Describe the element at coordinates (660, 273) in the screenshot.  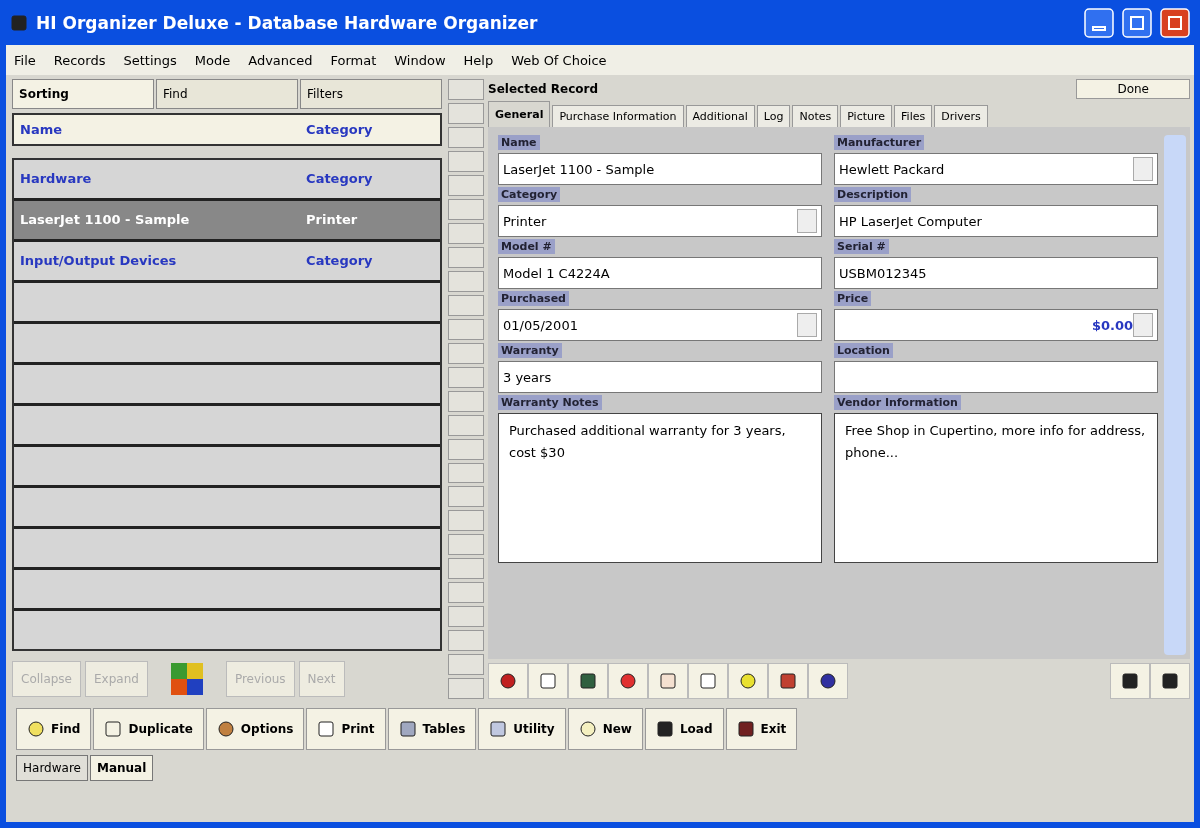
I see `input-field: Model 1 C4224A` at that location.